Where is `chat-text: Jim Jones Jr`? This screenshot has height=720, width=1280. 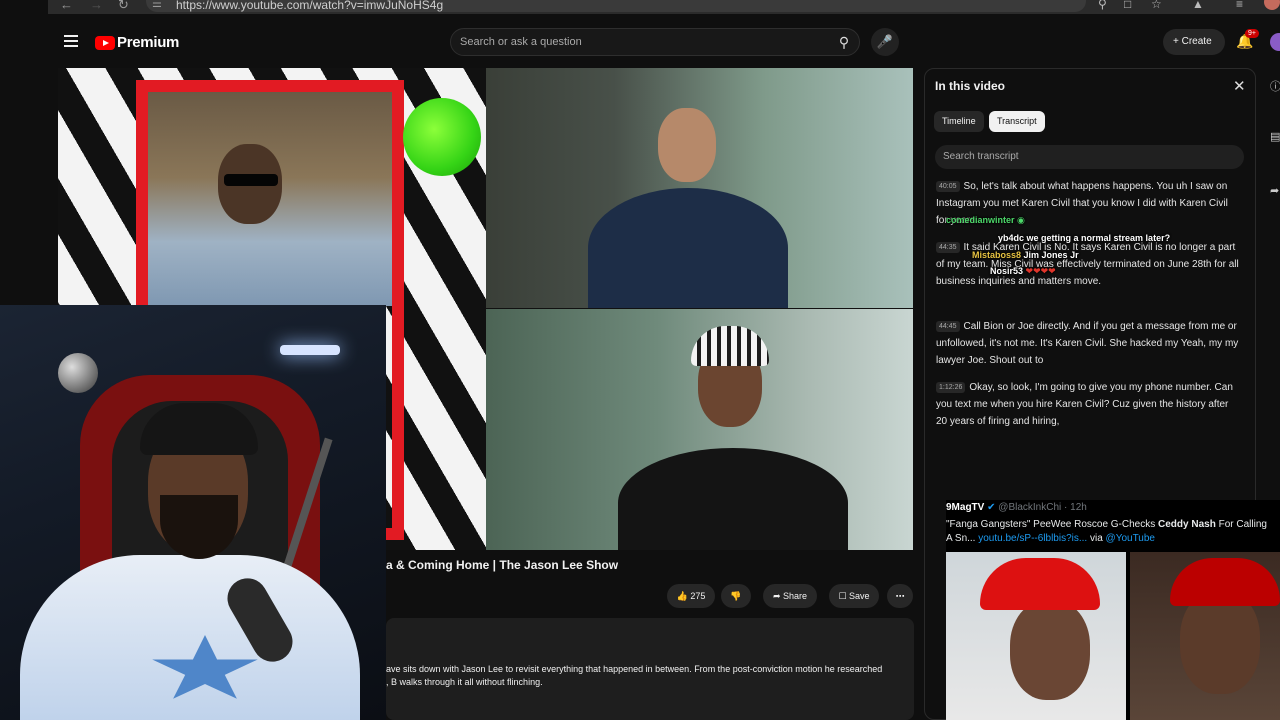
chat-text: Jim Jones Jr is located at coordinates (1051, 255).